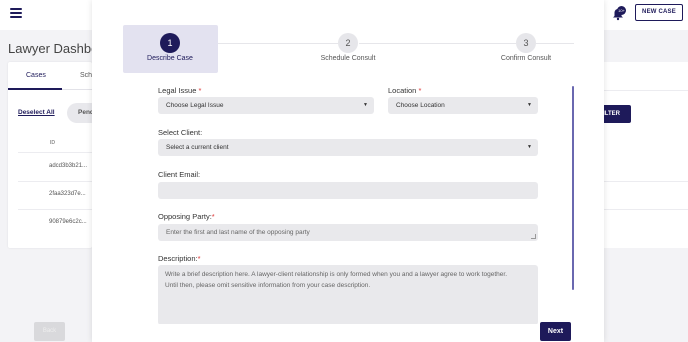 Image resolution: width=688 pixels, height=342 pixels. I want to click on back-button: Back, so click(49, 331).